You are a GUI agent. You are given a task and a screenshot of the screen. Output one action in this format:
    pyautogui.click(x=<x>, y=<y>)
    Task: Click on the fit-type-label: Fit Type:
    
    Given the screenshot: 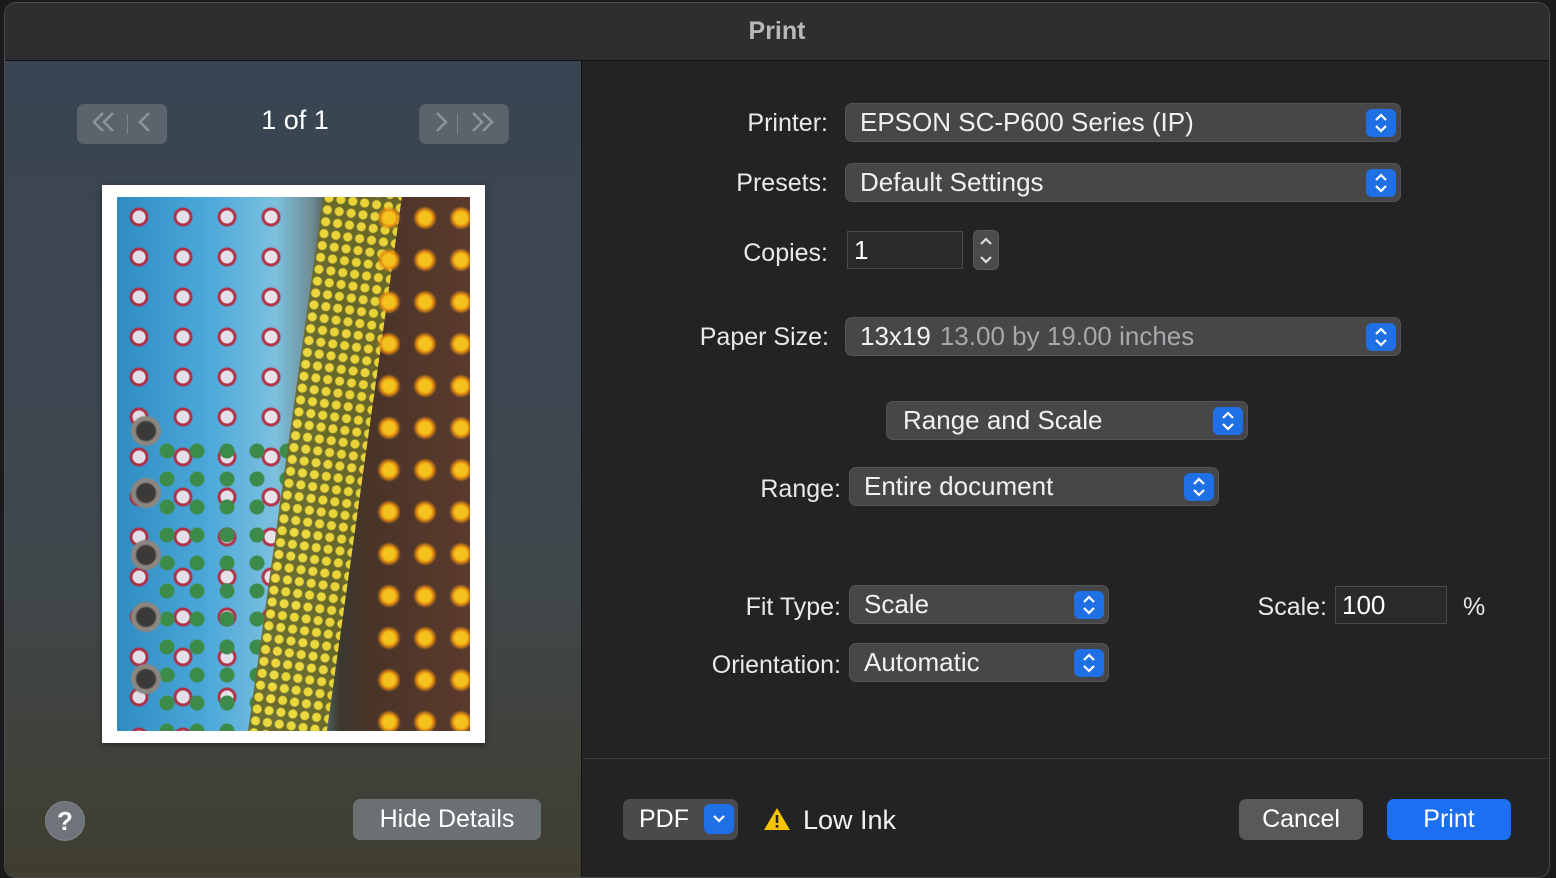 What is the action you would take?
    pyautogui.click(x=793, y=607)
    